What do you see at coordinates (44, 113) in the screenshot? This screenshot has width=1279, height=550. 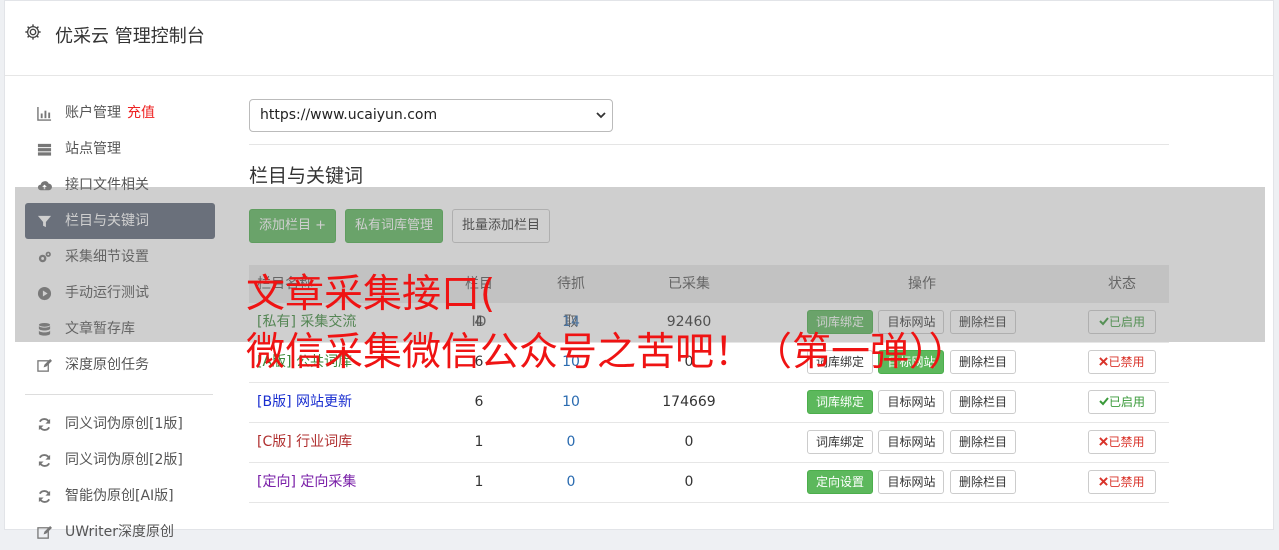 I see `bar-chart-icon` at bounding box center [44, 113].